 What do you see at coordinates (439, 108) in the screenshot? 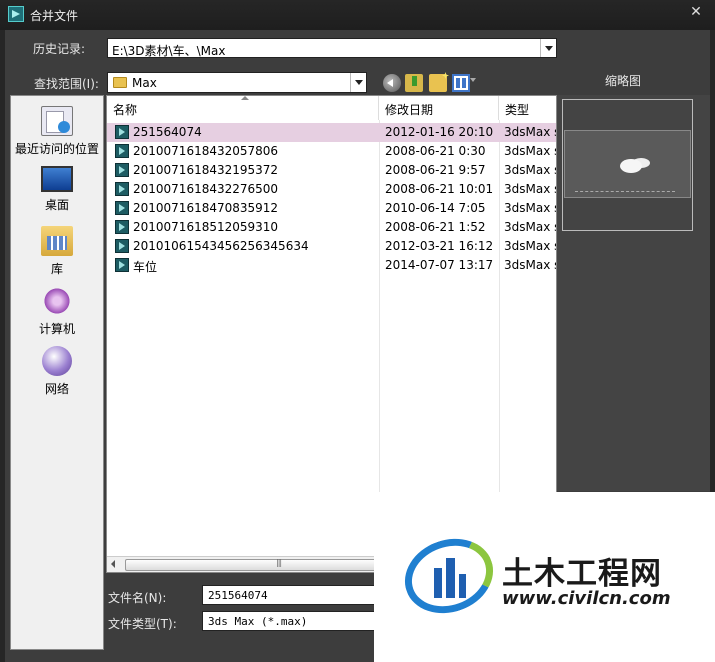
I see `column-header-date: 修改日期` at bounding box center [439, 108].